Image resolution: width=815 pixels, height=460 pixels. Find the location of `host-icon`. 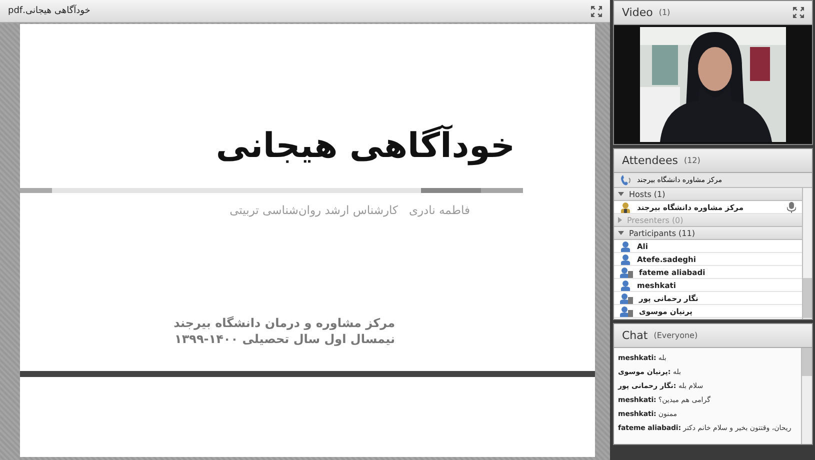

host-icon is located at coordinates (625, 207).